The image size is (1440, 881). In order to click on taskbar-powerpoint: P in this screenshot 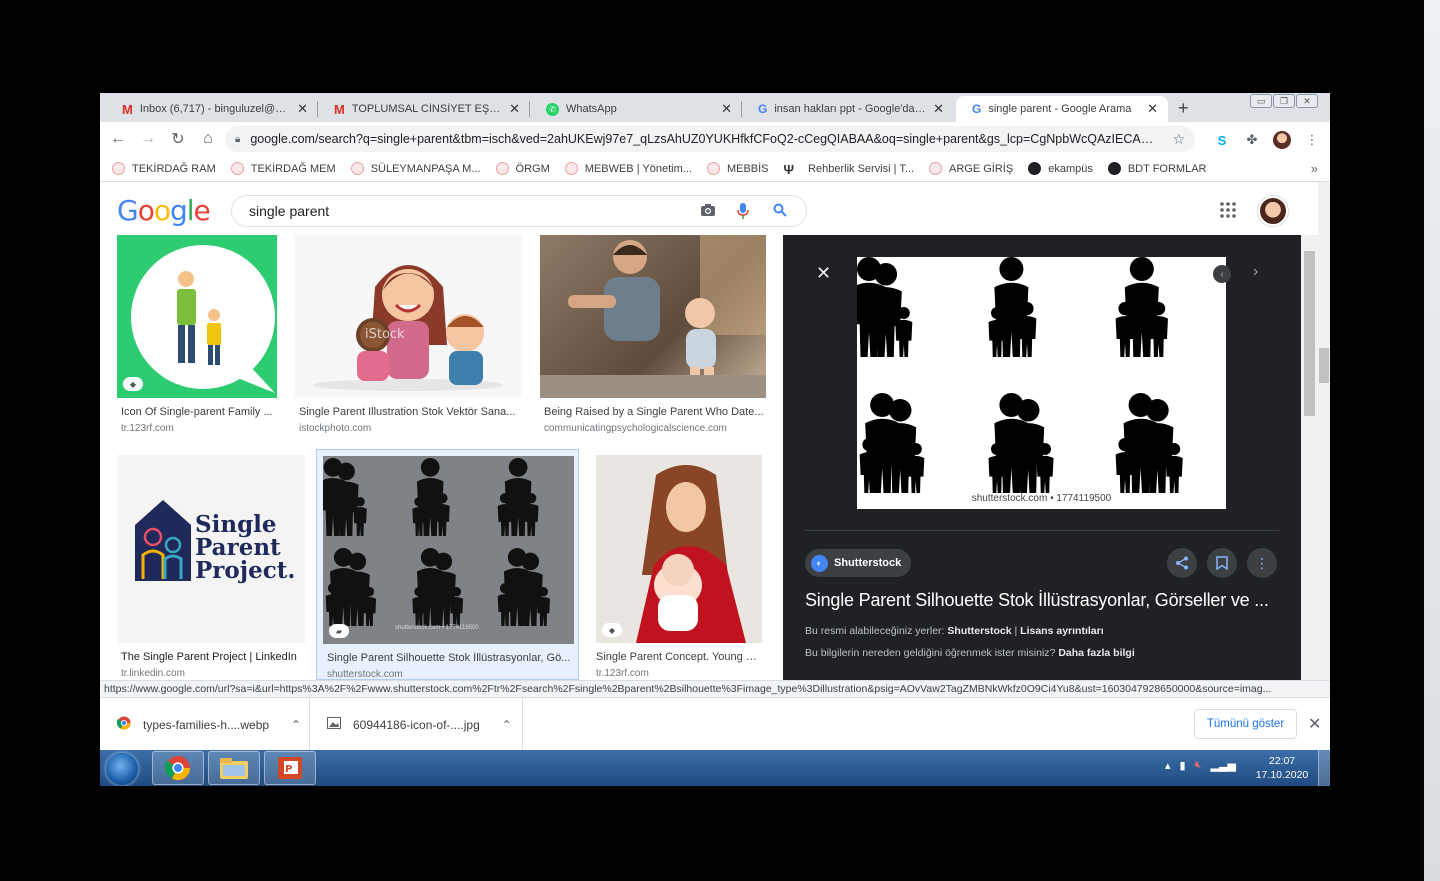, I will do `click(290, 768)`.